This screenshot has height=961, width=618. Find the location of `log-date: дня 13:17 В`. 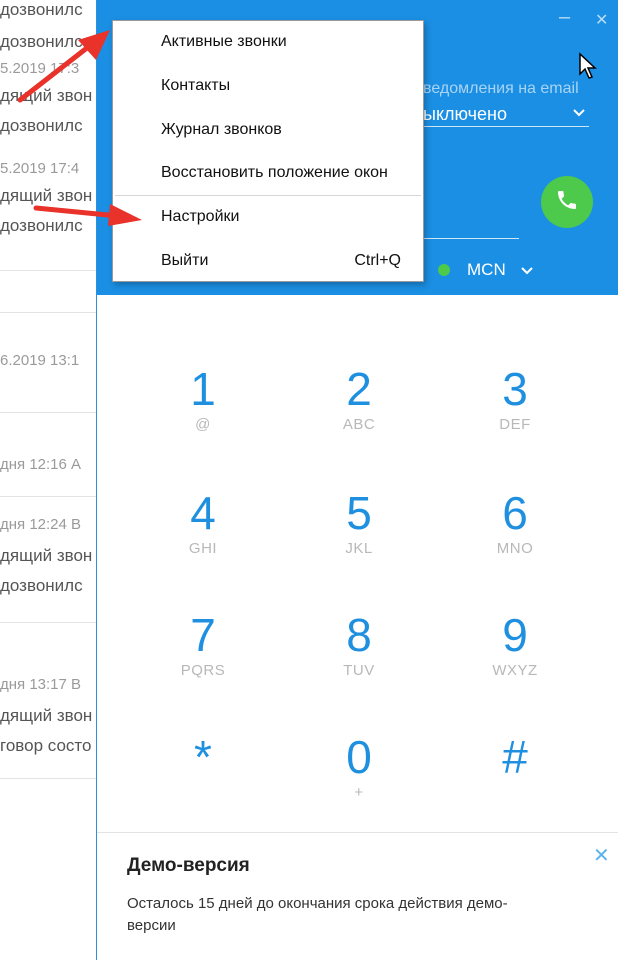

log-date: дня 13:17 В is located at coordinates (41, 684).